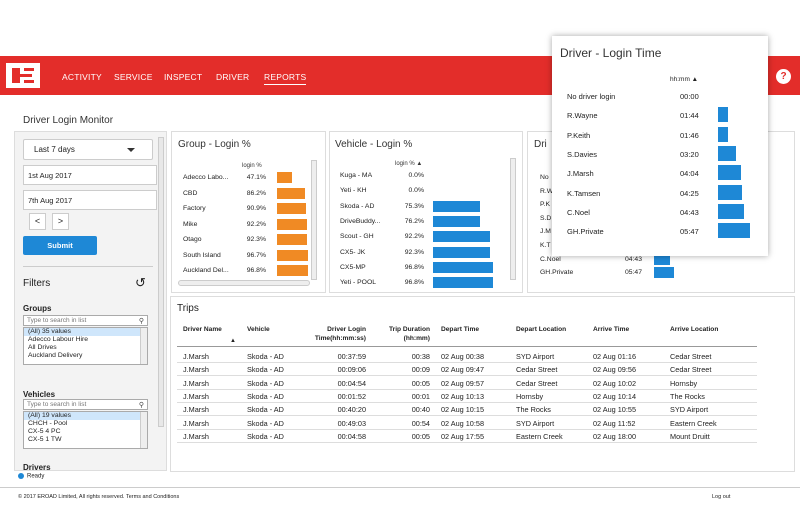  Describe the element at coordinates (550, 259) in the screenshot. I see `driver-row-label: C.Noel` at that location.